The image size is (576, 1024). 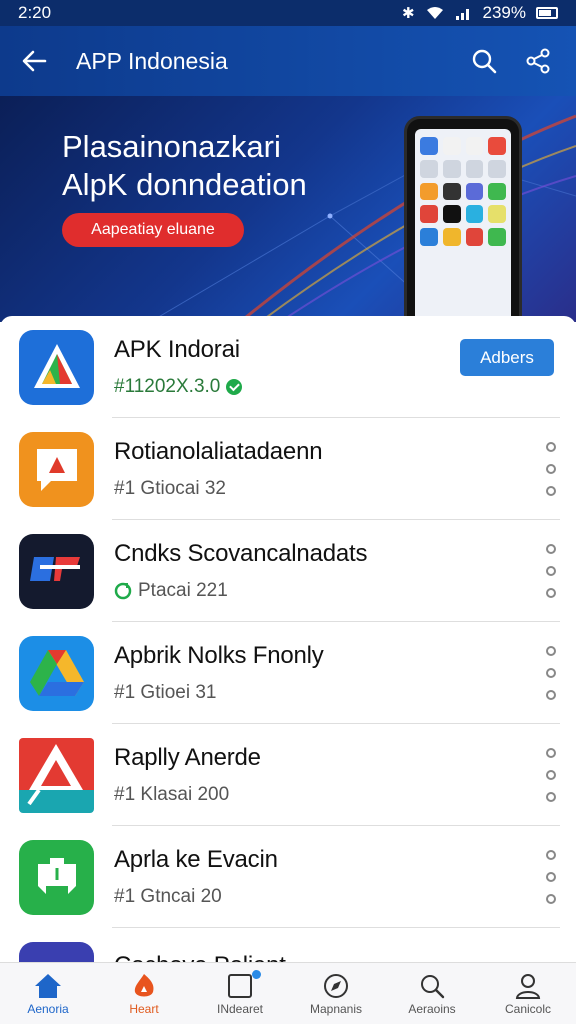 What do you see at coordinates (345, 591) in the screenshot?
I see `app-meta: Ptacai 221` at bounding box center [345, 591].